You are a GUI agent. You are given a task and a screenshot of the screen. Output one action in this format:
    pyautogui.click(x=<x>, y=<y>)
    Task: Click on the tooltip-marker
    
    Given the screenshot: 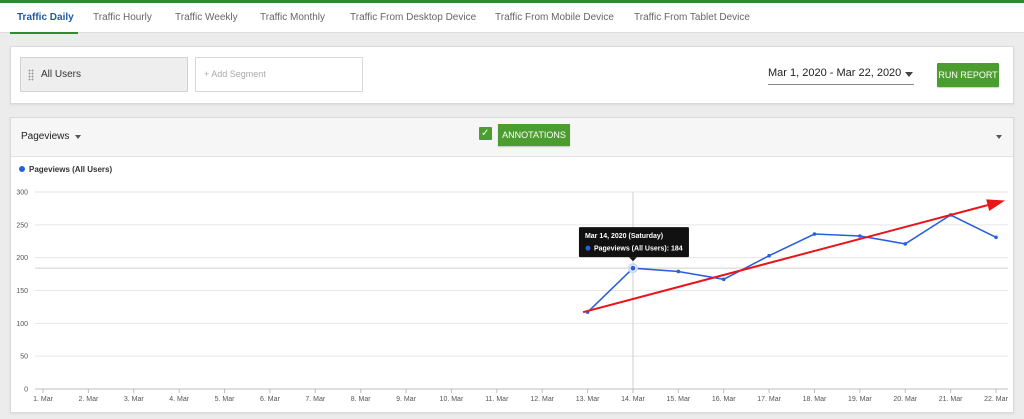 What is the action you would take?
    pyautogui.click(x=588, y=248)
    